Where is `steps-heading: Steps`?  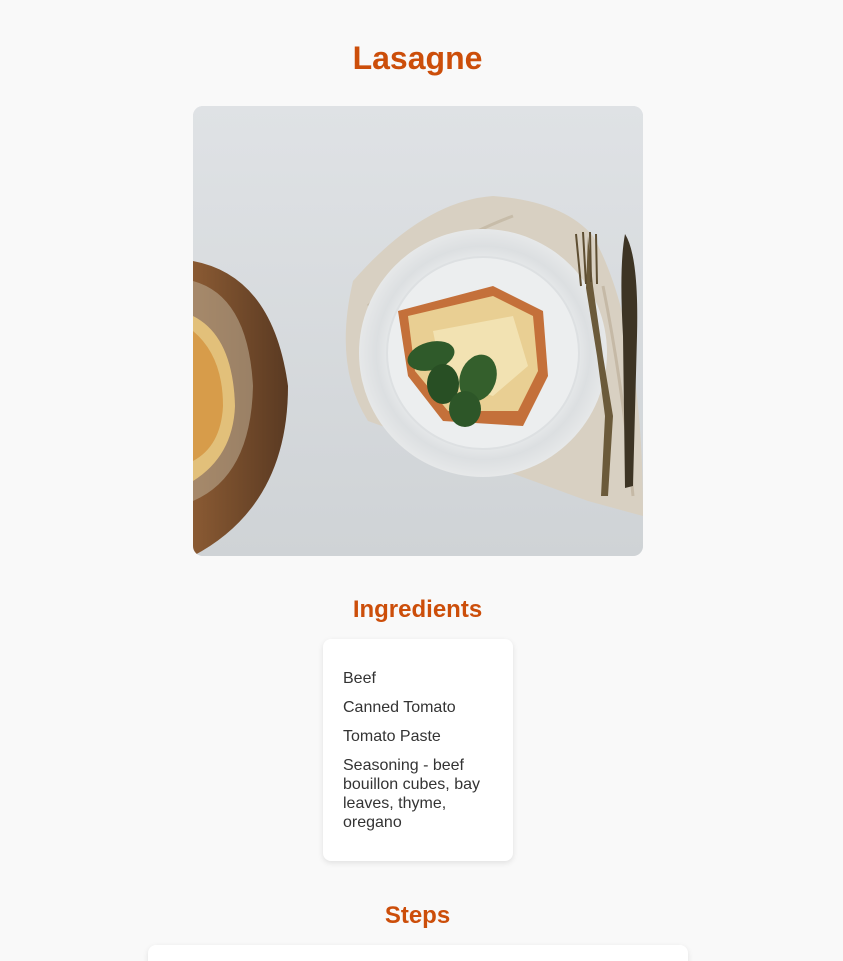
steps-heading: Steps is located at coordinates (417, 915).